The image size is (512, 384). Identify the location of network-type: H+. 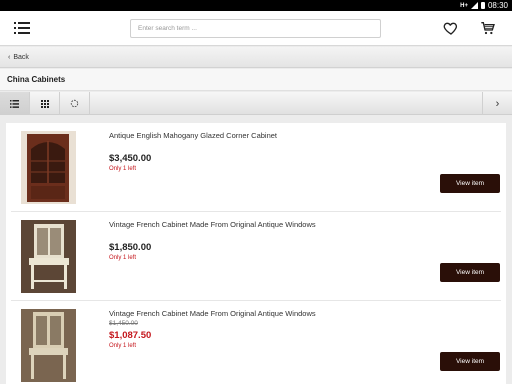
(464, 5).